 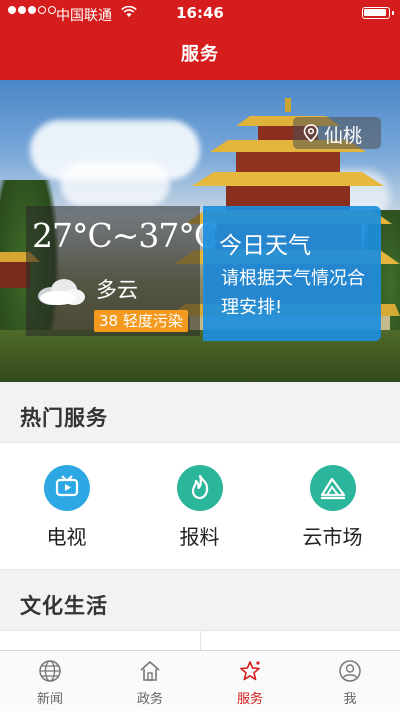 I want to click on location-pin-icon, so click(x=311, y=133).